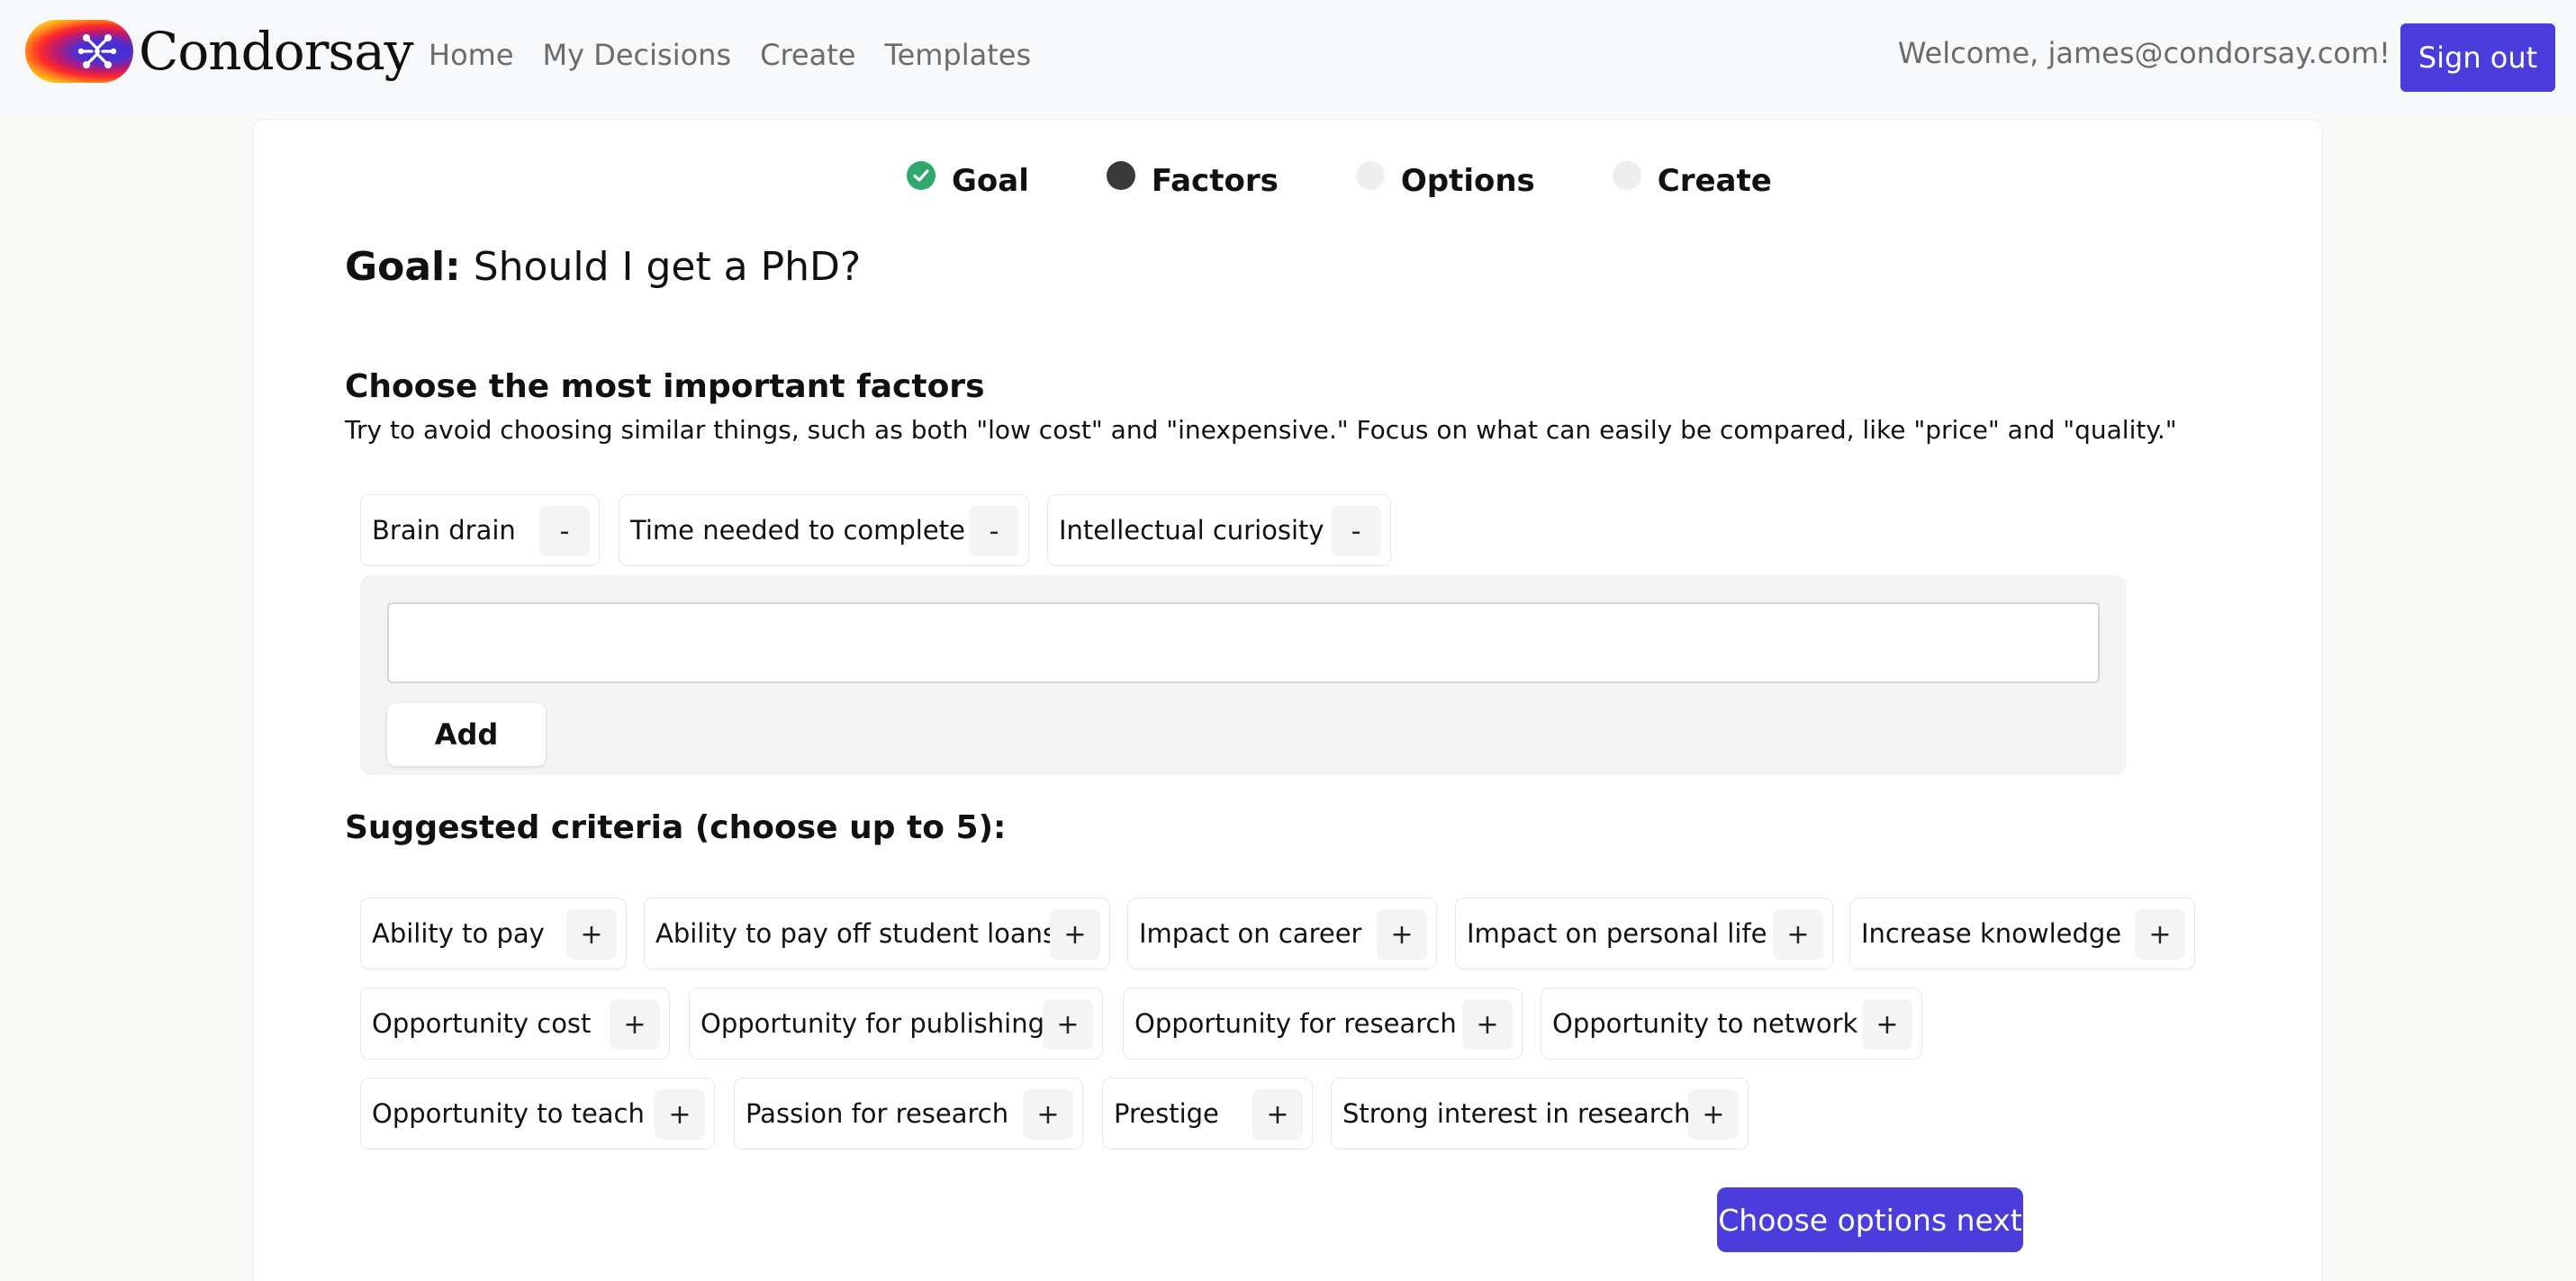 This screenshot has width=2576, height=1281. I want to click on step-factors: Factors, so click(1192, 180).